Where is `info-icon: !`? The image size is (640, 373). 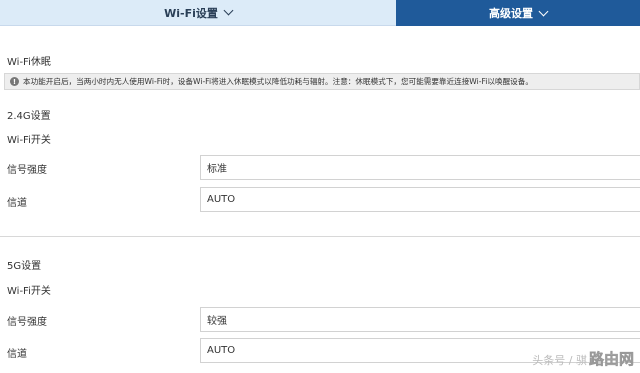
info-icon: ! is located at coordinates (14, 81).